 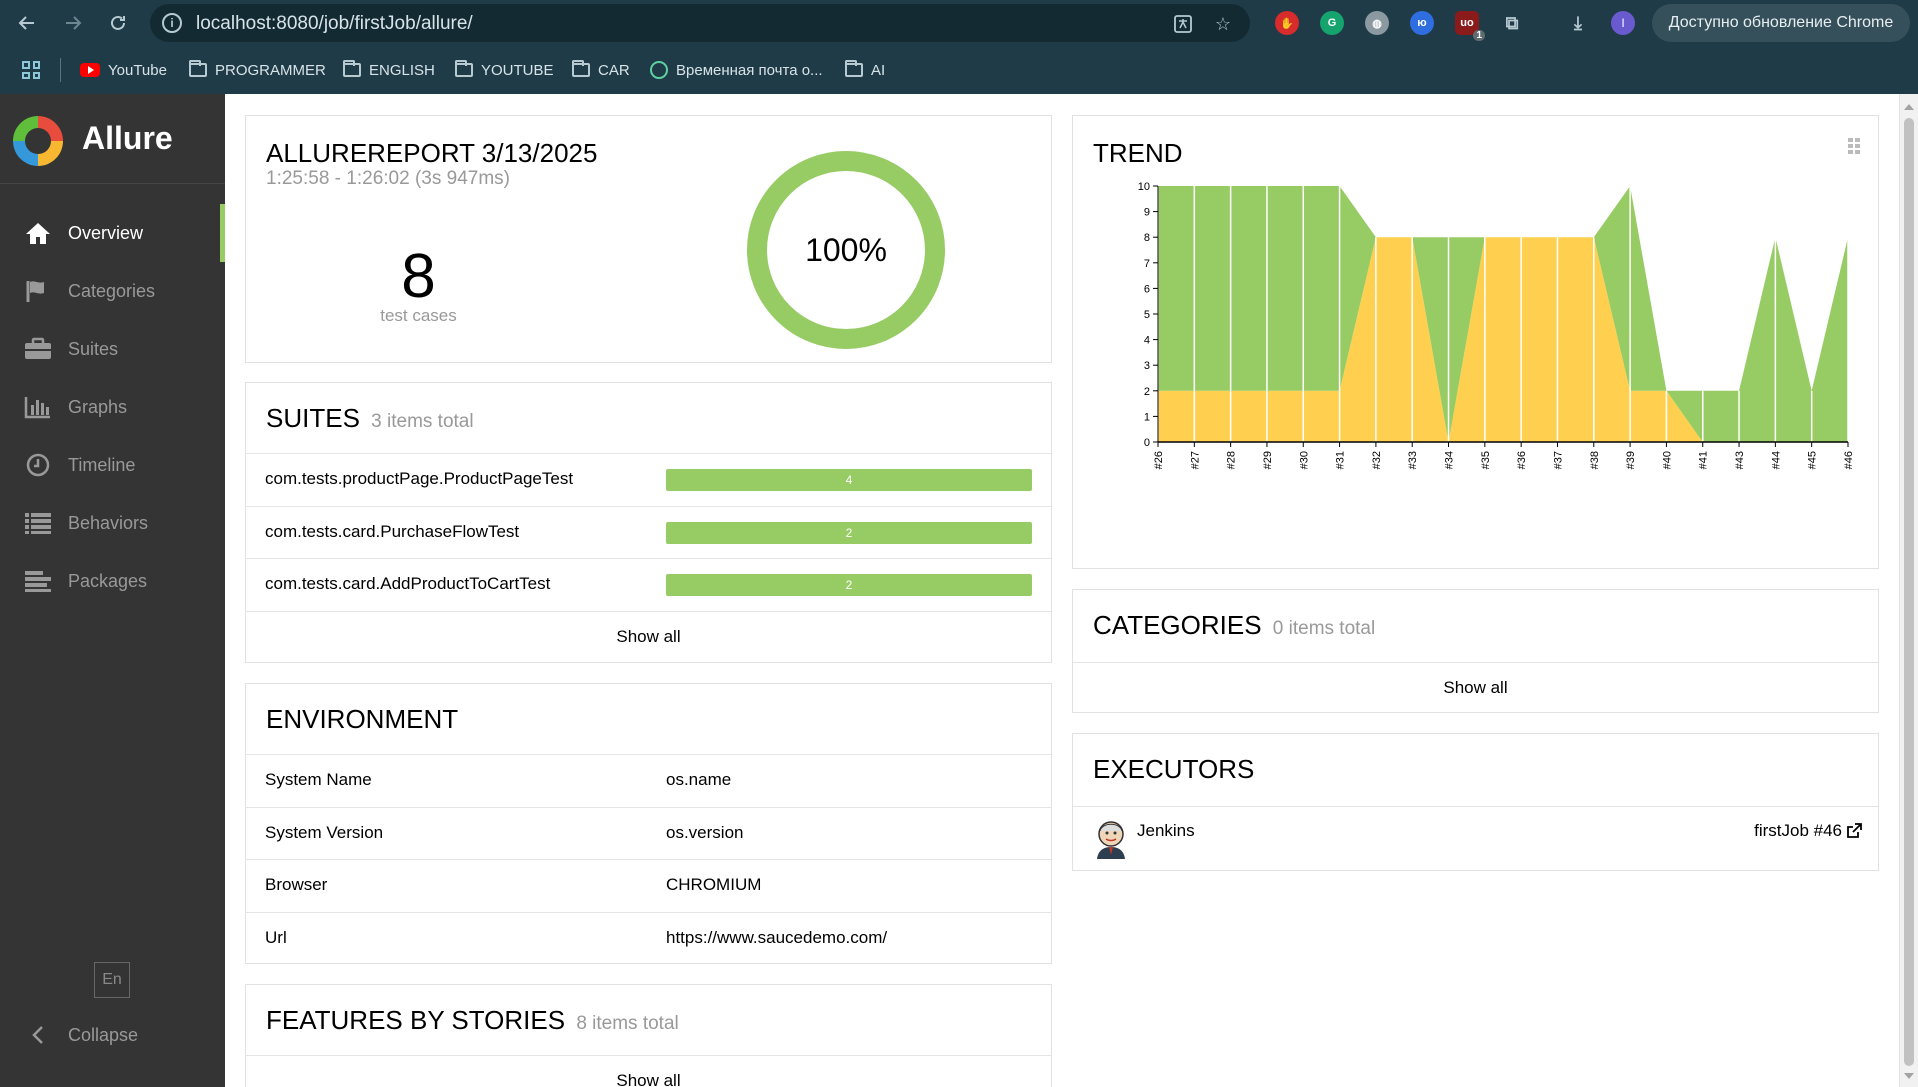 What do you see at coordinates (1111, 840) in the screenshot?
I see `jenkins-avatar-icon` at bounding box center [1111, 840].